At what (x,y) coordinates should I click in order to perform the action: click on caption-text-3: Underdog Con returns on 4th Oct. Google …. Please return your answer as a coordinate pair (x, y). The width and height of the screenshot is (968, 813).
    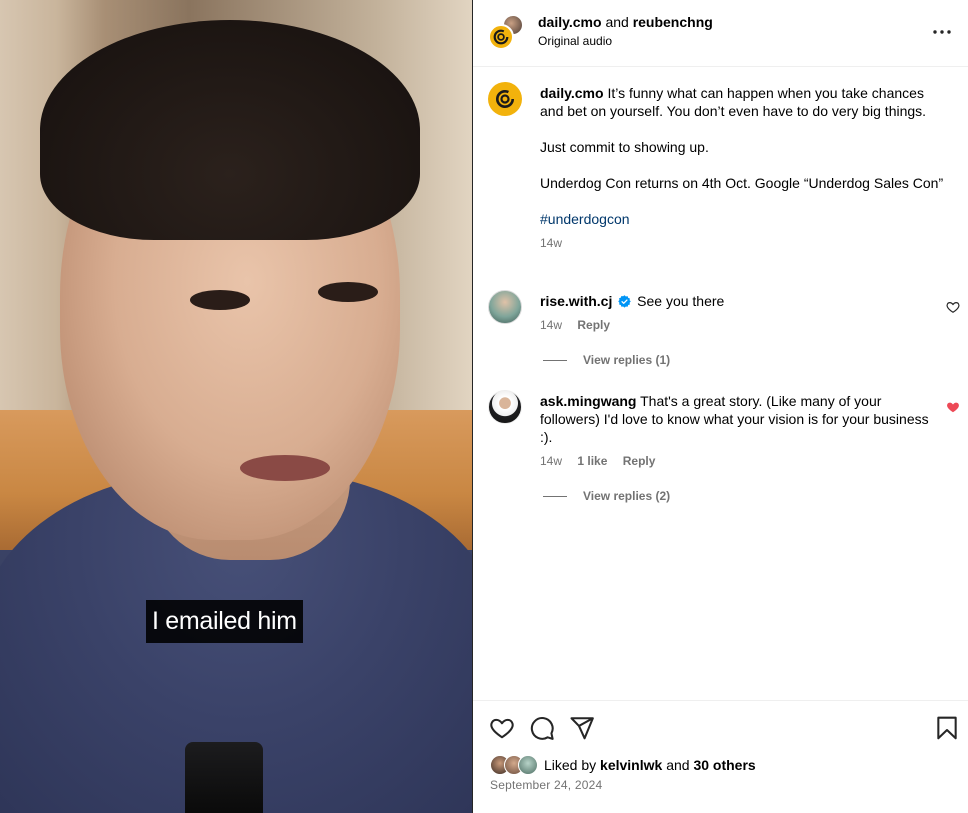
    Looking at the image, I should click on (742, 183).